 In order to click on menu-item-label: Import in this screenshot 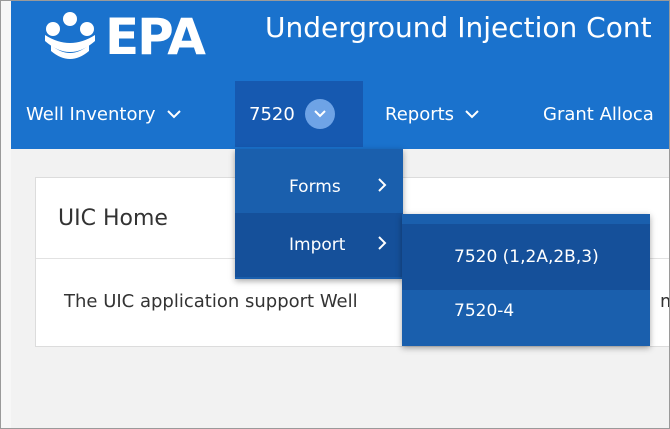, I will do `click(317, 245)`.